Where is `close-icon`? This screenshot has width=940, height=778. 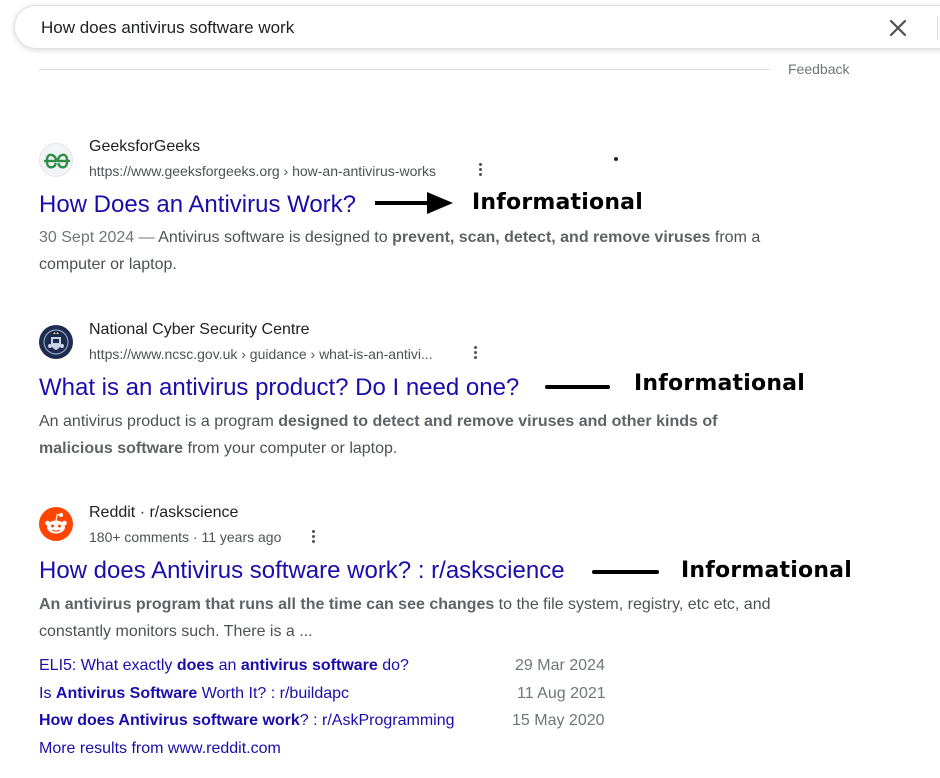 close-icon is located at coordinates (898, 28).